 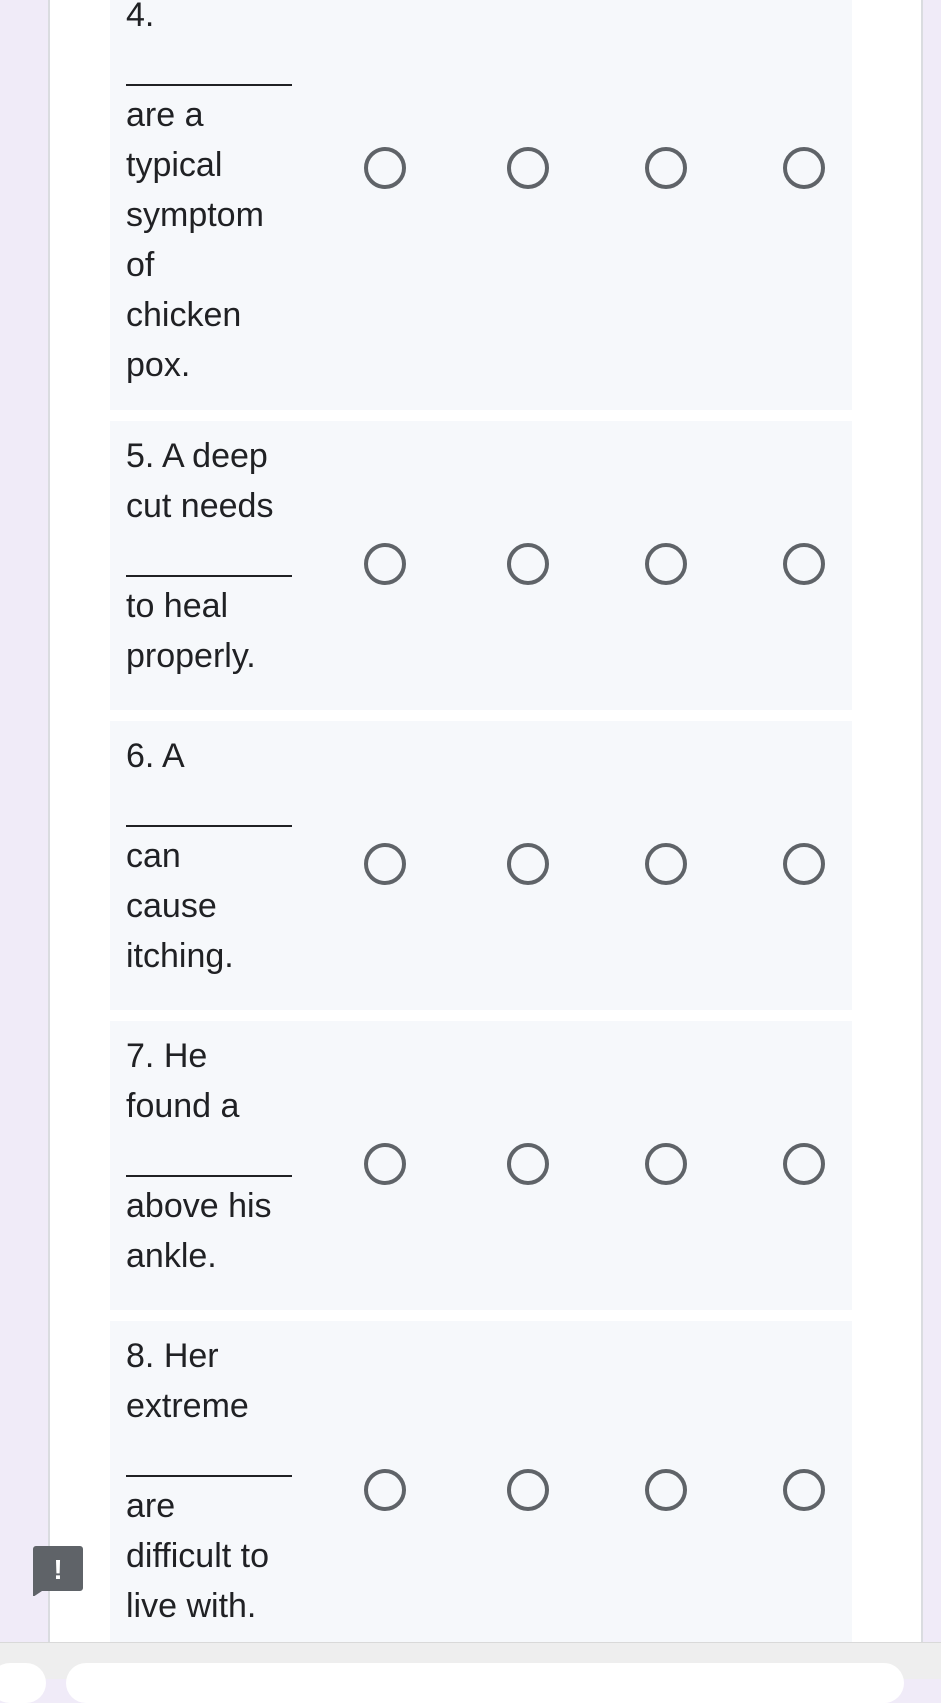 I want to click on question-line: properly., so click(x=191, y=656).